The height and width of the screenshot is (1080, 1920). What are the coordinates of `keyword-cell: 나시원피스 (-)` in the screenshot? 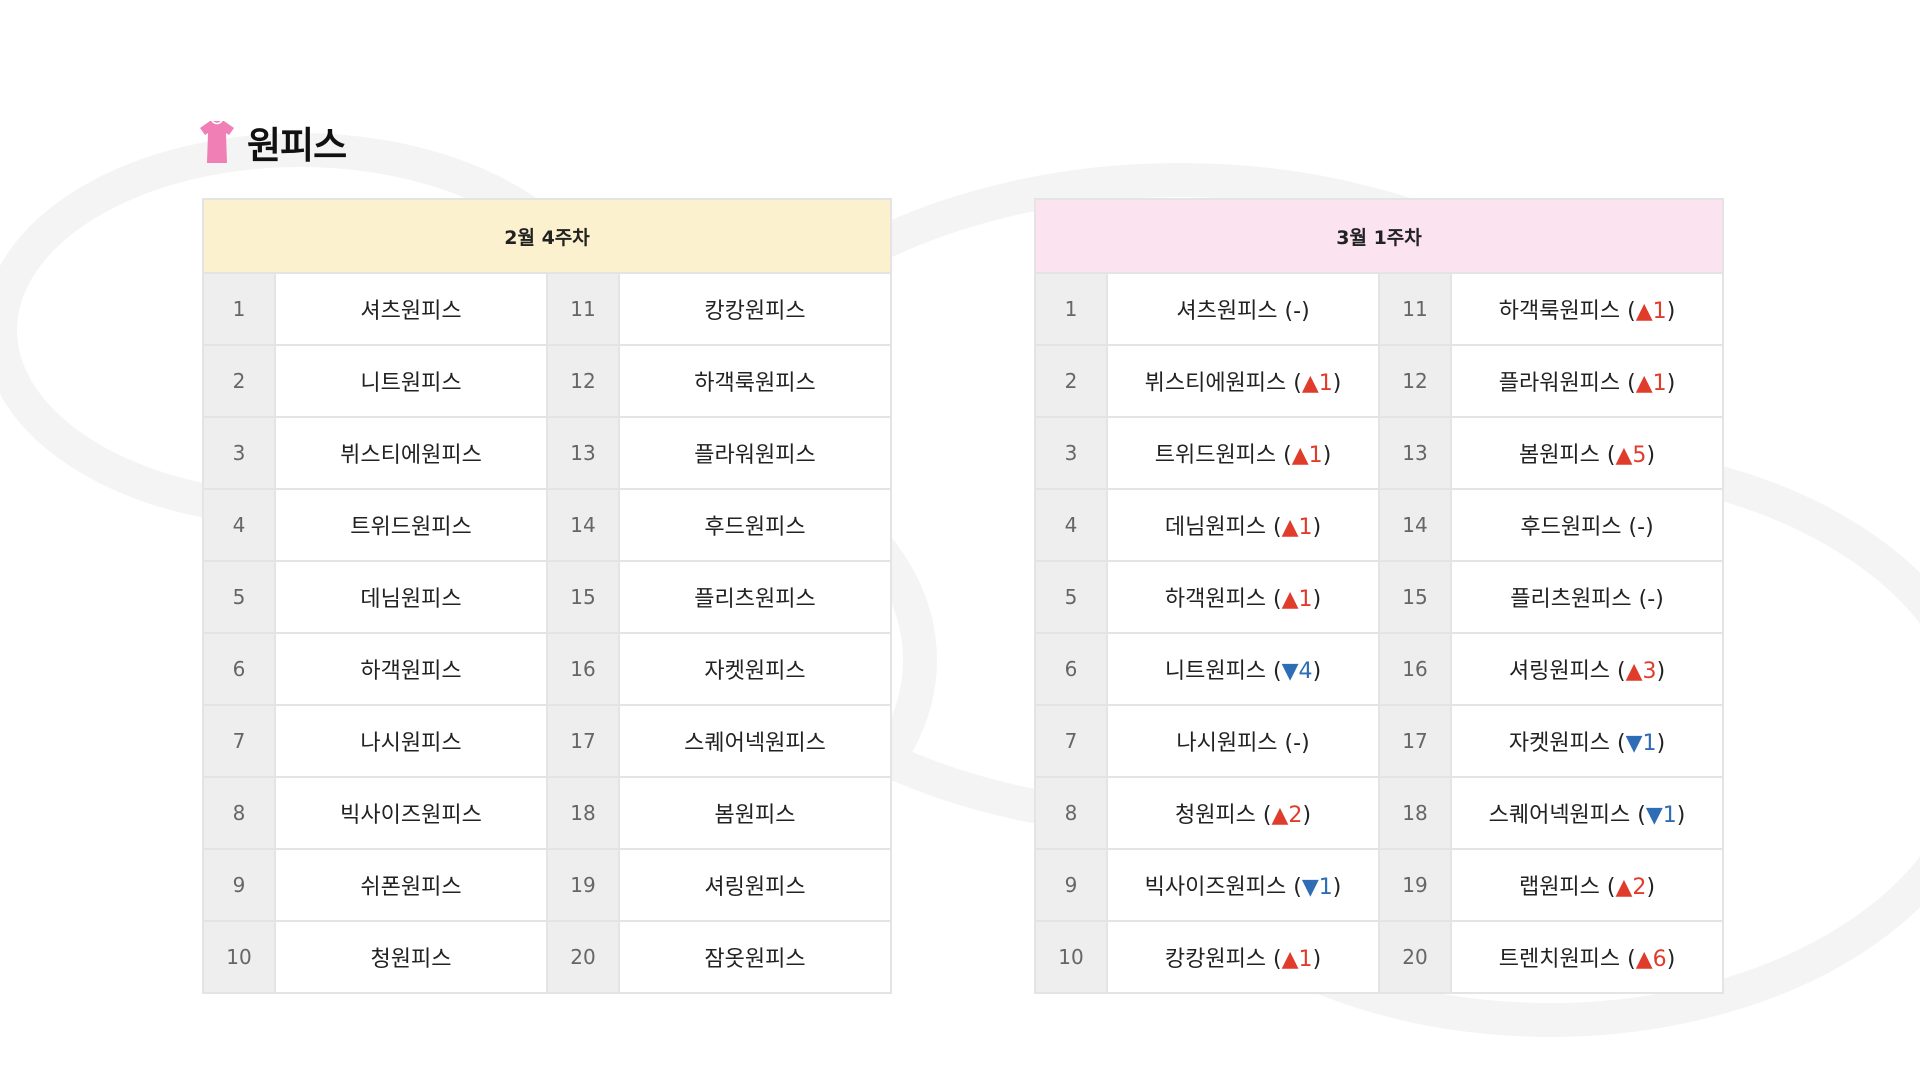 It's located at (1243, 741).